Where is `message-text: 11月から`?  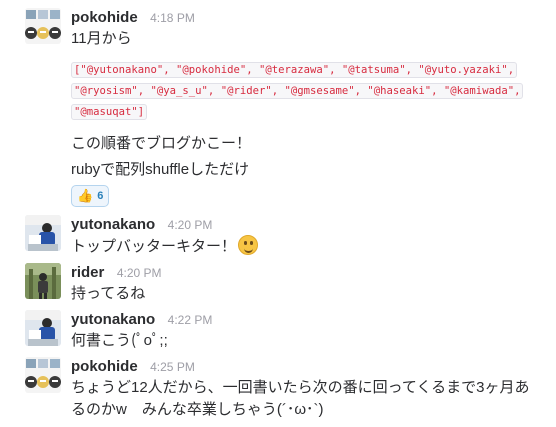
message-text: 11月から is located at coordinates (101, 38).